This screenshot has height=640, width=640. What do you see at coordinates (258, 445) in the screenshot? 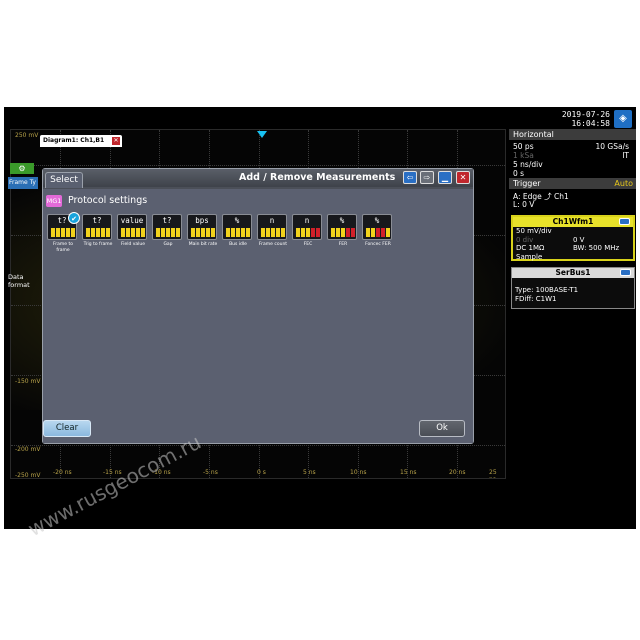
I see `grid-line` at bounding box center [258, 445].